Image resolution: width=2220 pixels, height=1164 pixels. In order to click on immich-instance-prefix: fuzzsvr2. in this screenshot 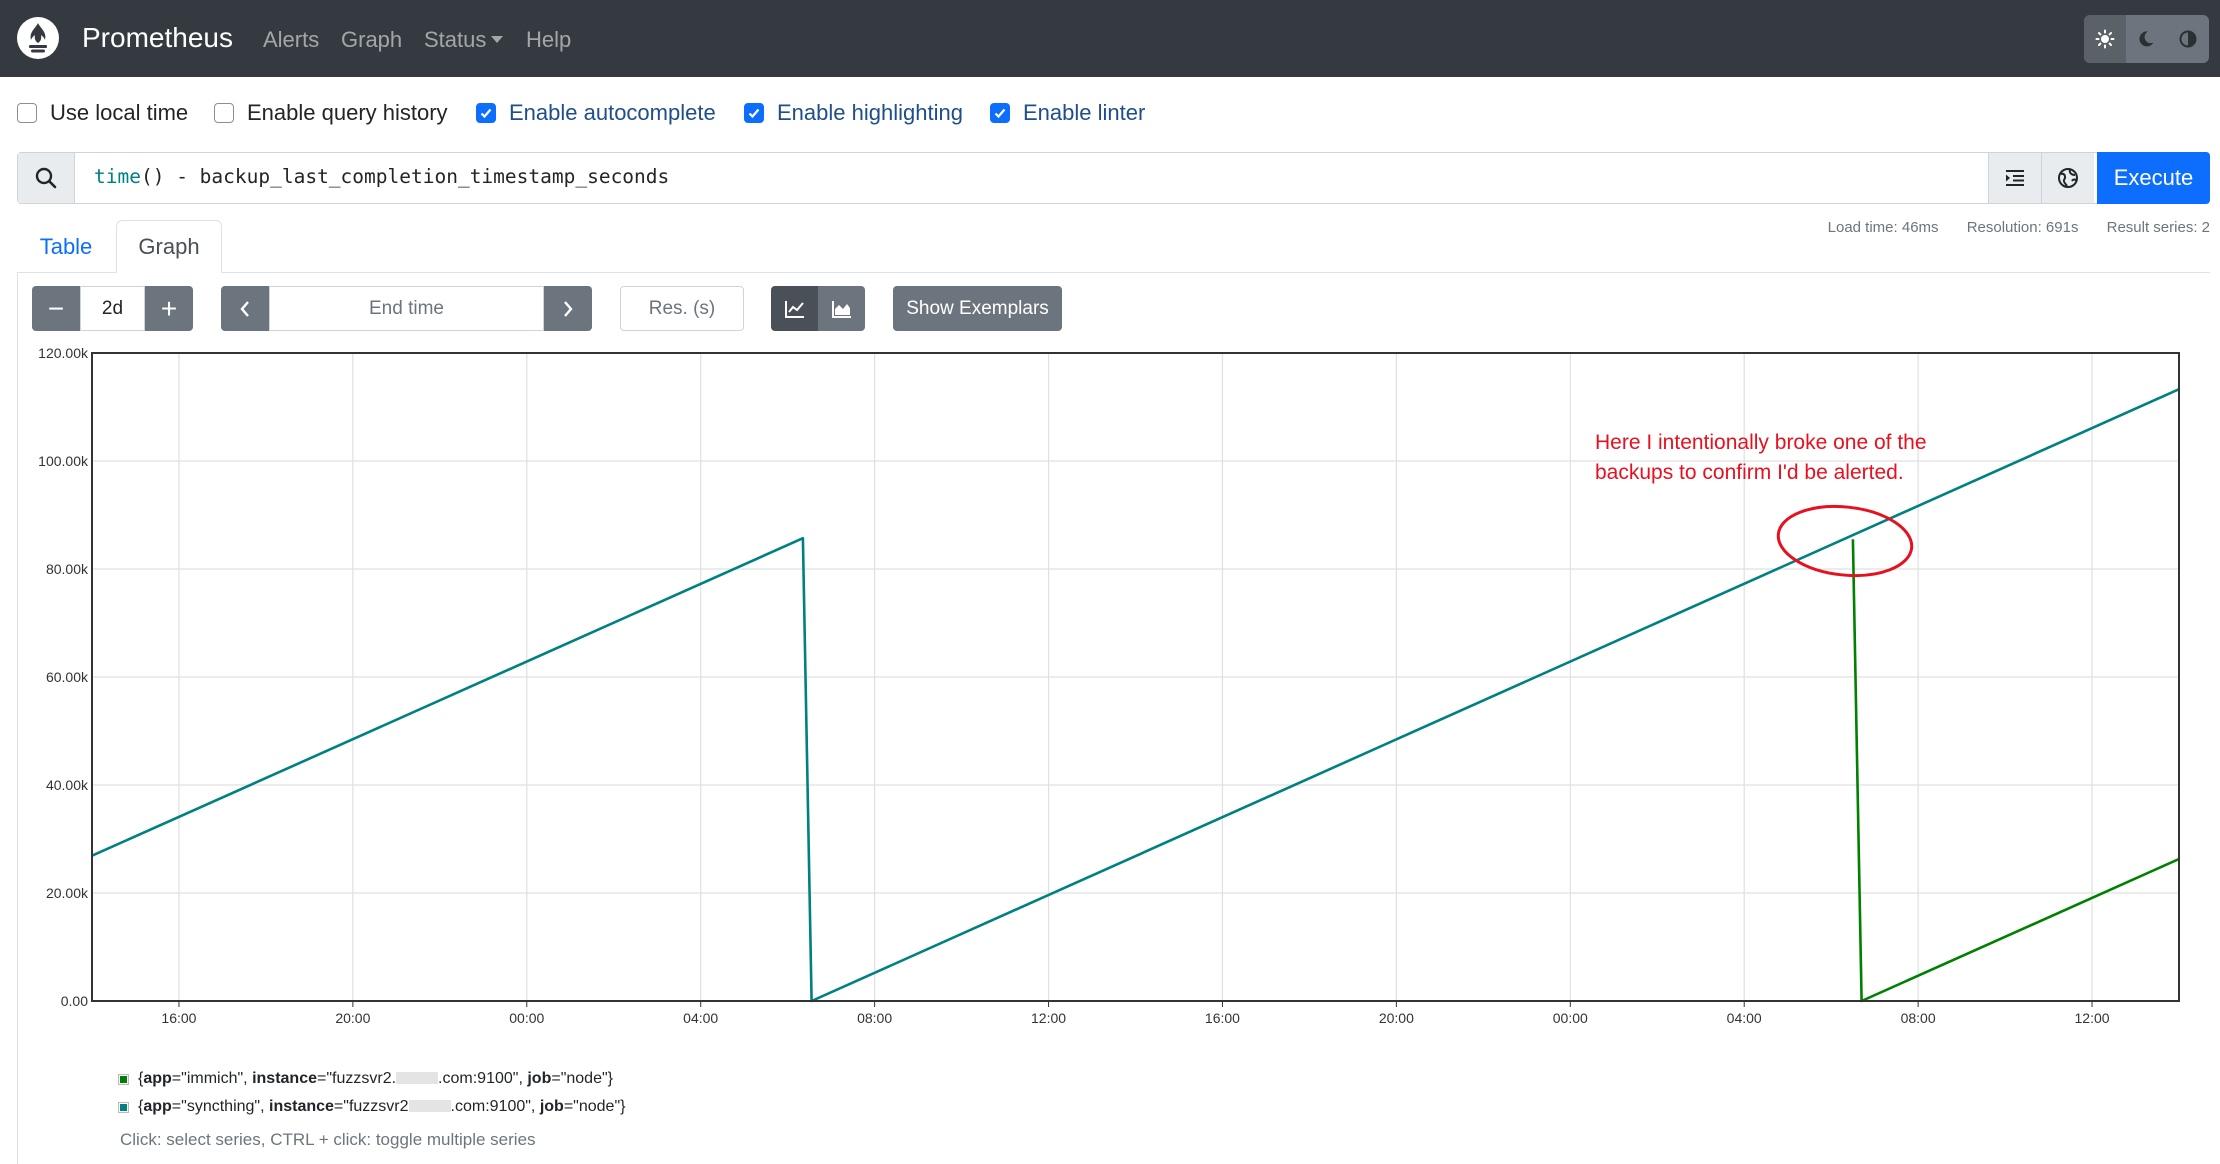, I will do `click(364, 1078)`.